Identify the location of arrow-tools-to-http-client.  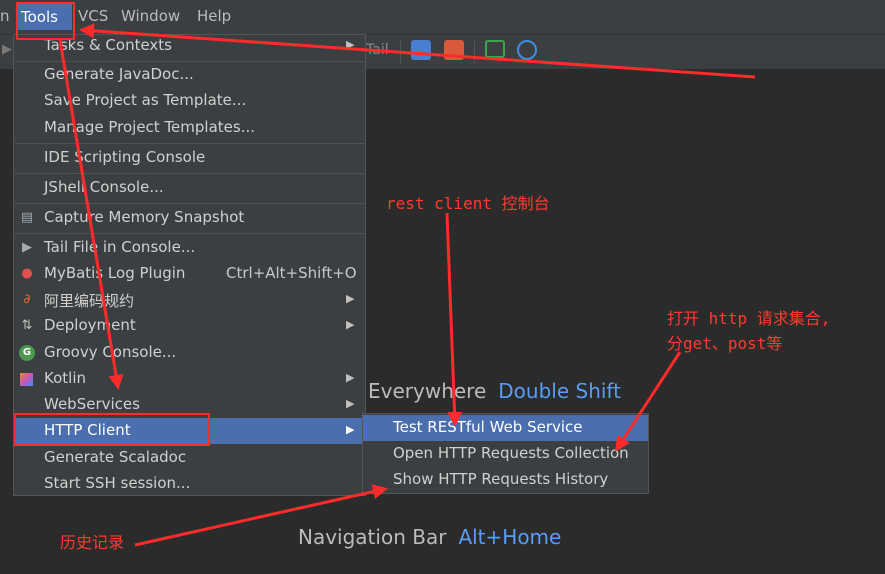
(91, 214).